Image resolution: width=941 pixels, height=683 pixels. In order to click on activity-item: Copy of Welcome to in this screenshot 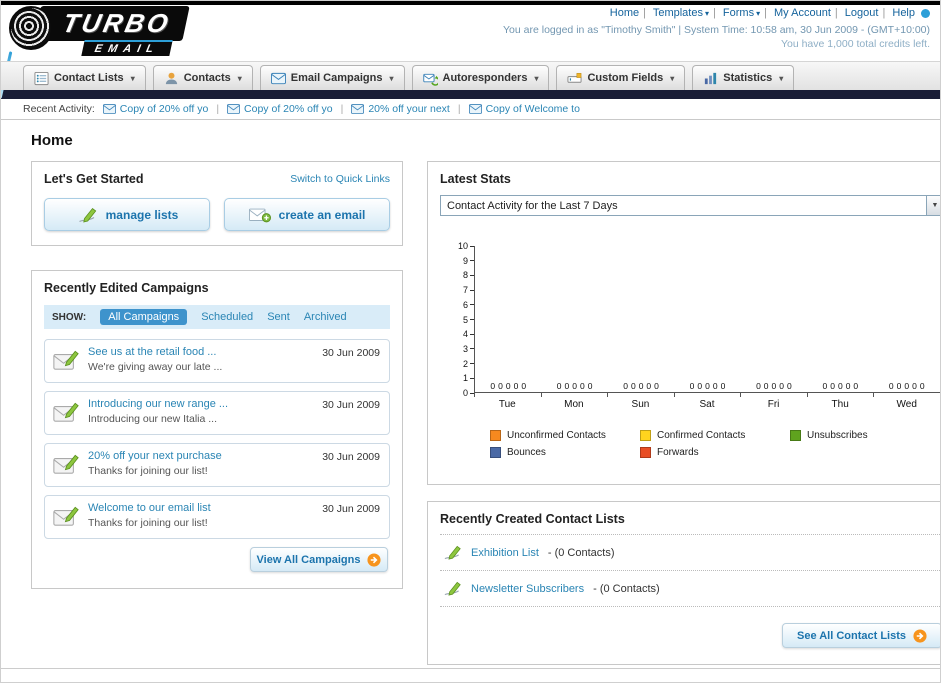, I will do `click(524, 109)`.